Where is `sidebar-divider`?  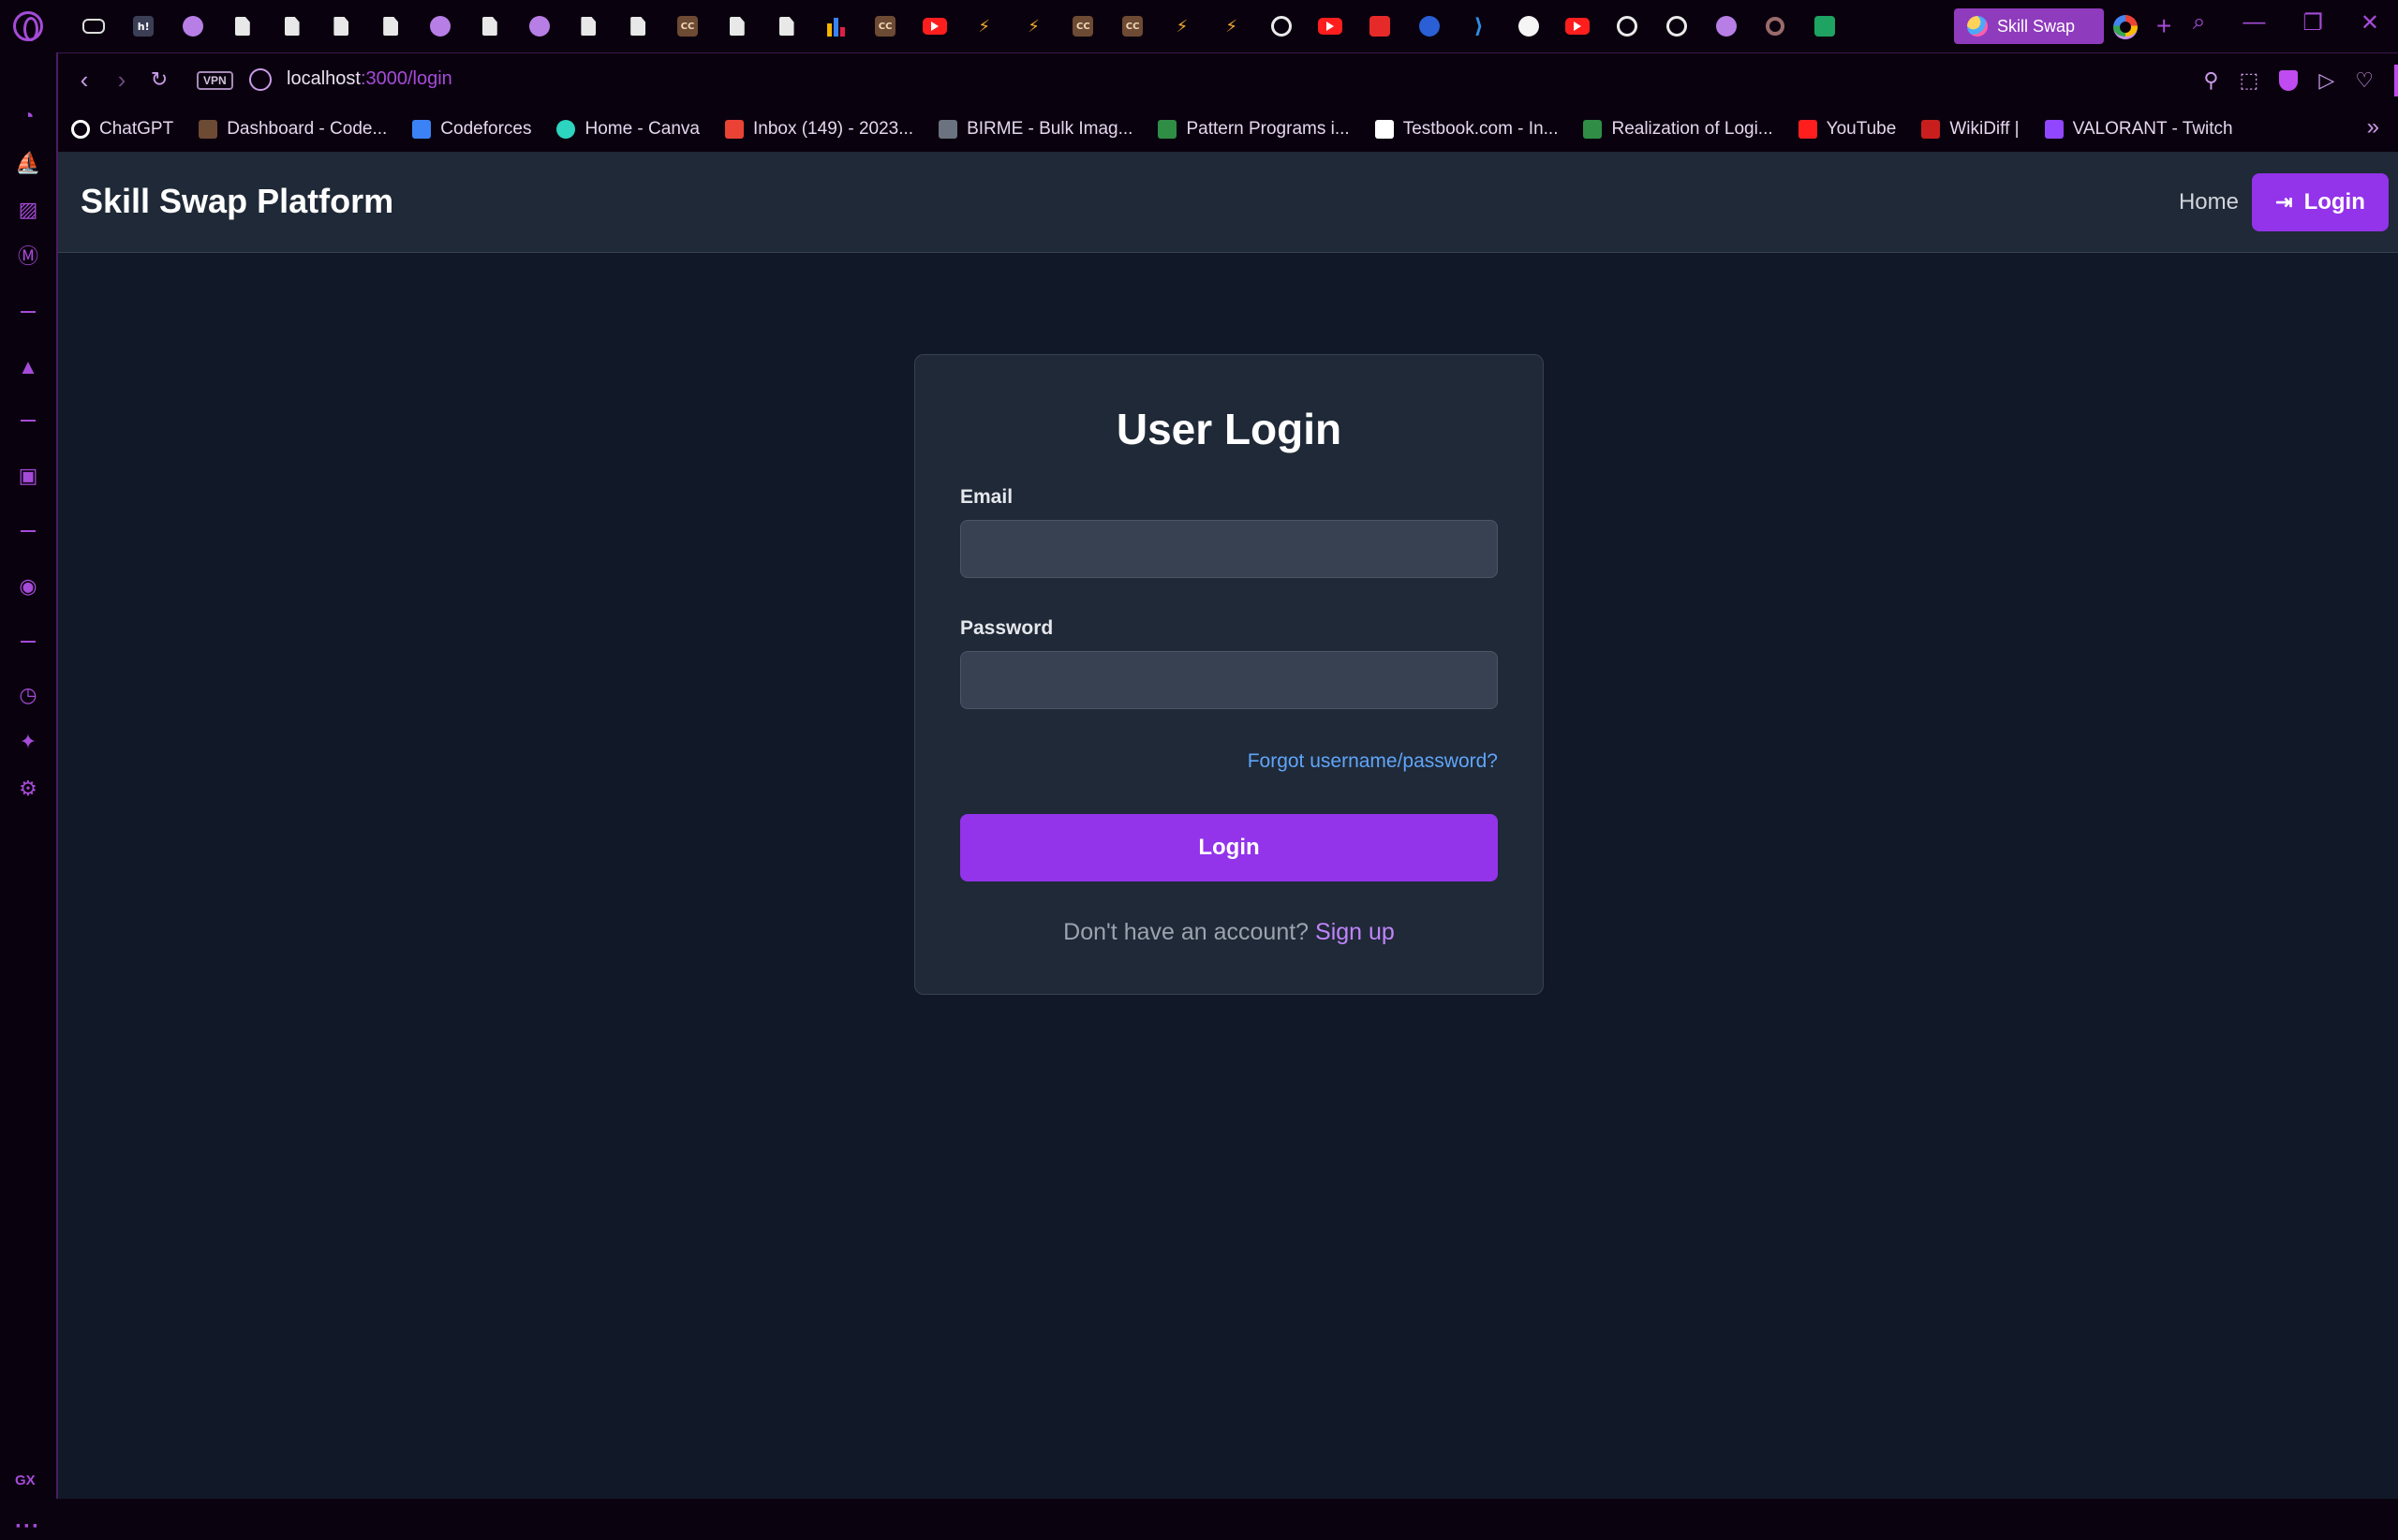
sidebar-divider is located at coordinates (28, 642).